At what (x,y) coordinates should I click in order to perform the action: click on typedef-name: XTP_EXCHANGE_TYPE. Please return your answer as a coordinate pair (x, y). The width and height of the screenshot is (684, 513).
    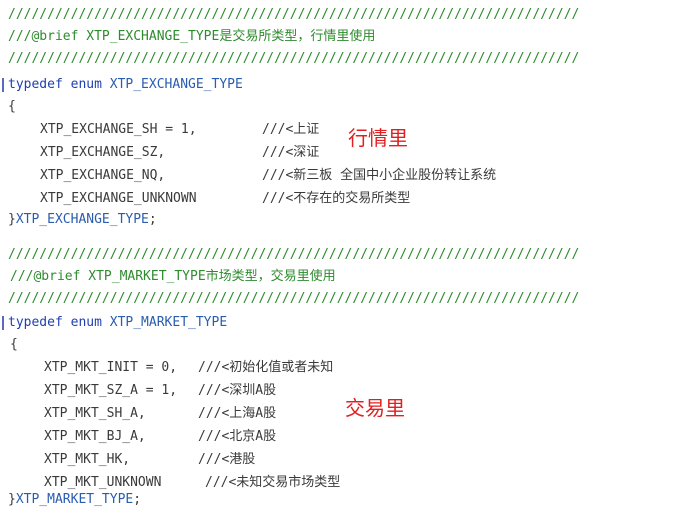
    Looking at the image, I should click on (176, 84).